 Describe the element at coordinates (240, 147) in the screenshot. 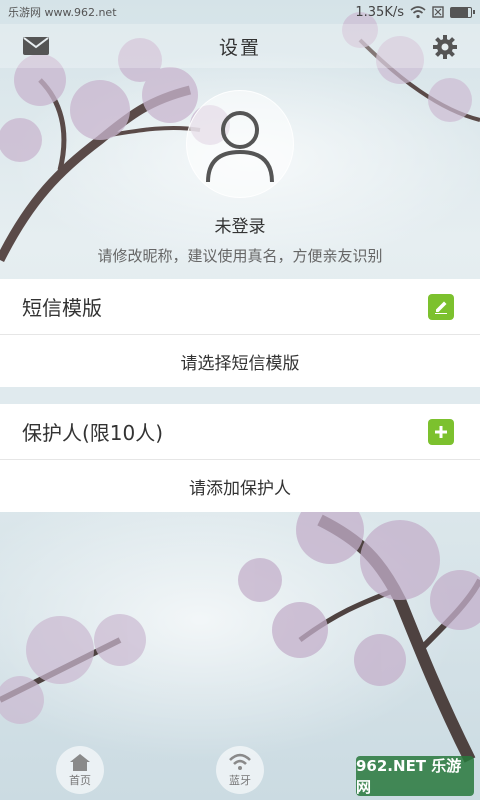

I see `user-icon` at that location.